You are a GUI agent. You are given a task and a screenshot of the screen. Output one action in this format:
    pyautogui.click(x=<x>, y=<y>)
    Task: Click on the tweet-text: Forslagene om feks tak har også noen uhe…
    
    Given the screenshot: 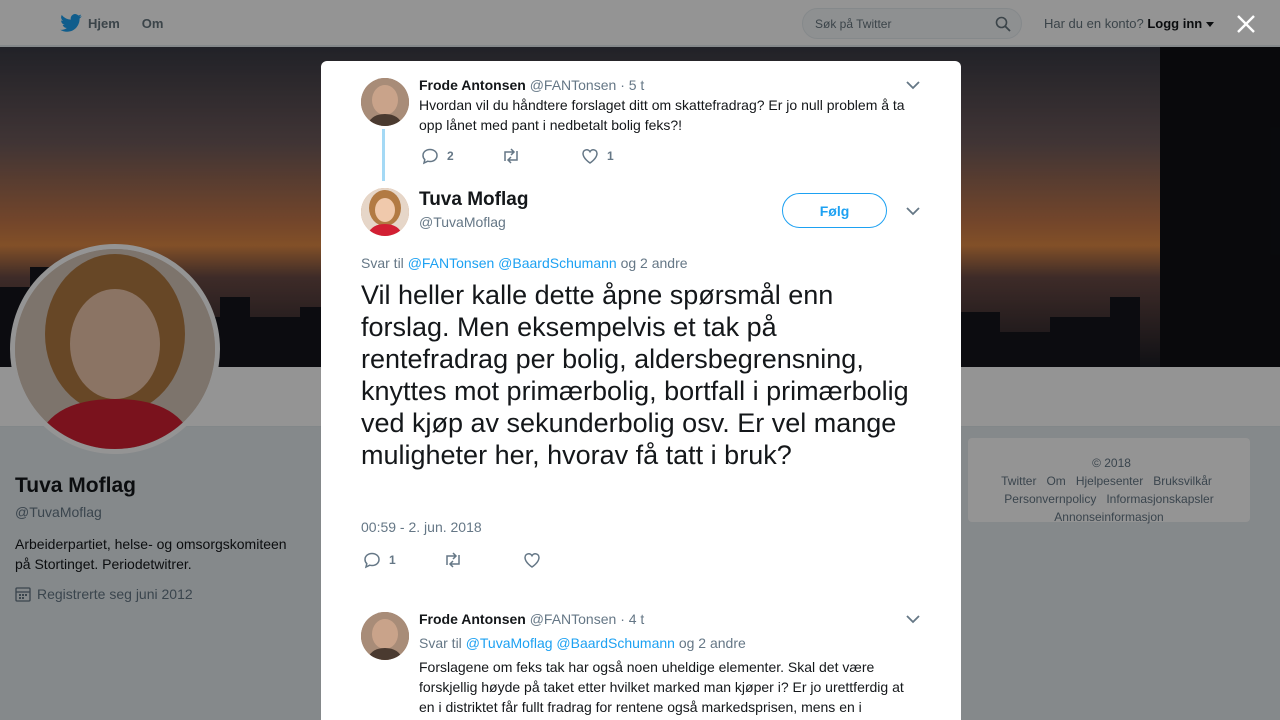 What is the action you would take?
    pyautogui.click(x=661, y=687)
    